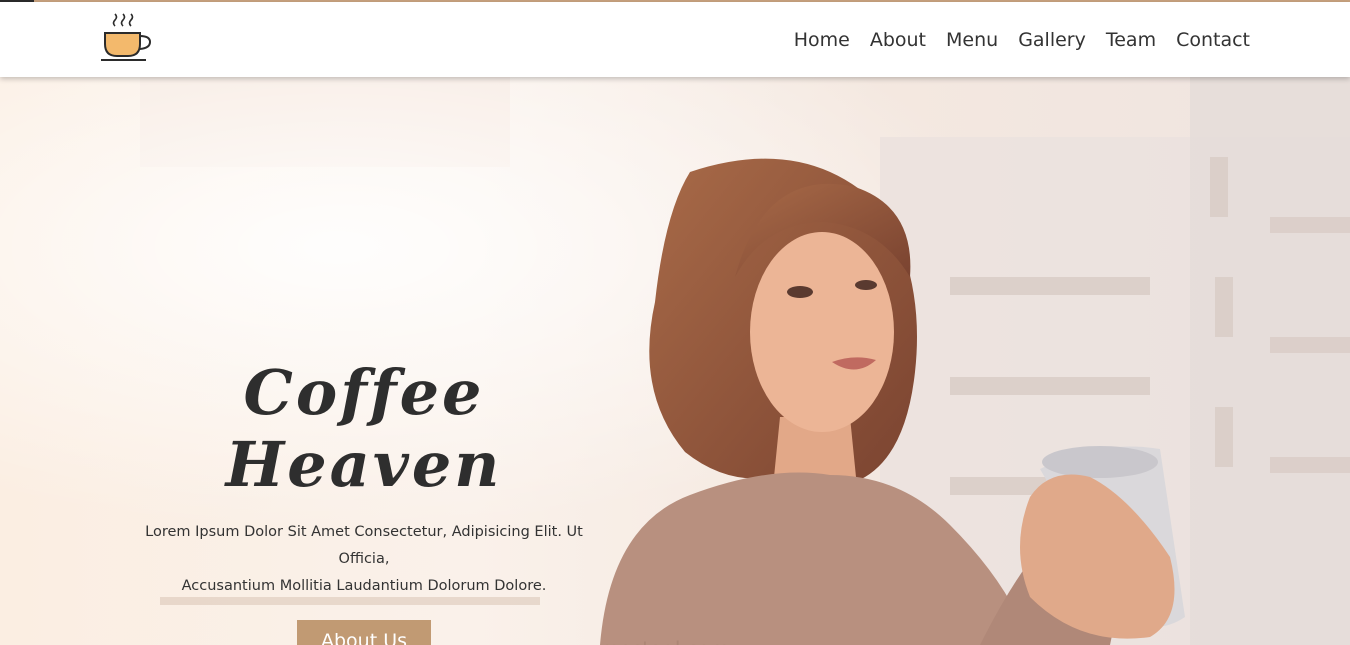 This screenshot has height=645, width=1350. What do you see at coordinates (1131, 40) in the screenshot?
I see `nav-team: Team` at bounding box center [1131, 40].